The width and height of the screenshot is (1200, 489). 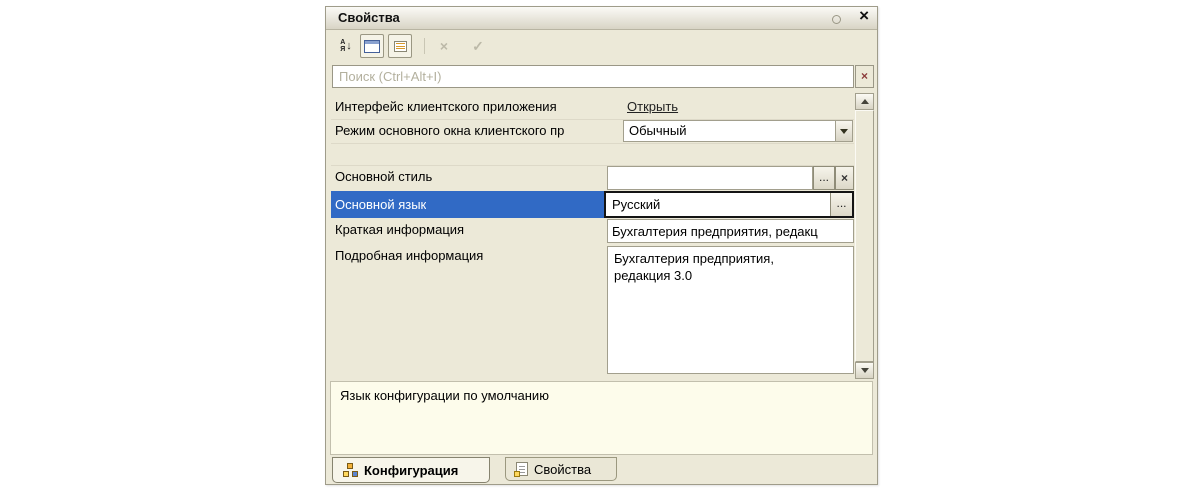 What do you see at coordinates (864, 76) in the screenshot?
I see `search-clear-button: ×` at bounding box center [864, 76].